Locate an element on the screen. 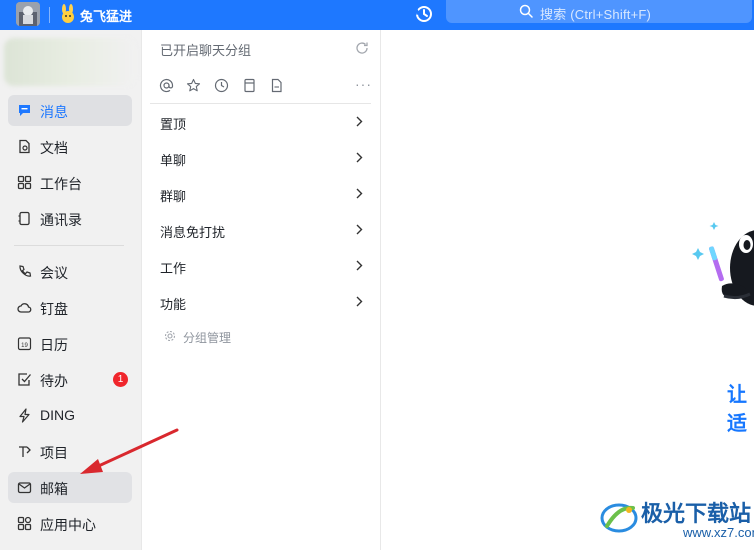 The height and width of the screenshot is (550, 754). watermark: 极光下载站 www.xz7.com is located at coordinates (672, 520).